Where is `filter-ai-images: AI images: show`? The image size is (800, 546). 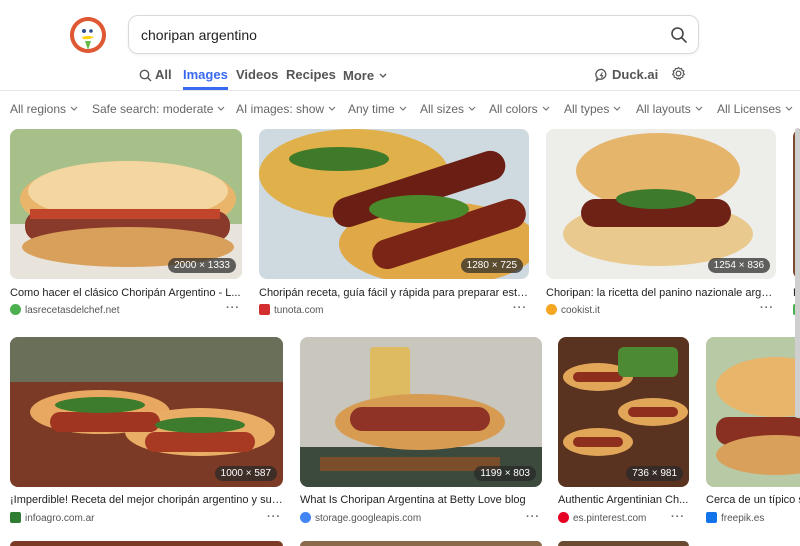 filter-ai-images: AI images: show is located at coordinates (286, 108).